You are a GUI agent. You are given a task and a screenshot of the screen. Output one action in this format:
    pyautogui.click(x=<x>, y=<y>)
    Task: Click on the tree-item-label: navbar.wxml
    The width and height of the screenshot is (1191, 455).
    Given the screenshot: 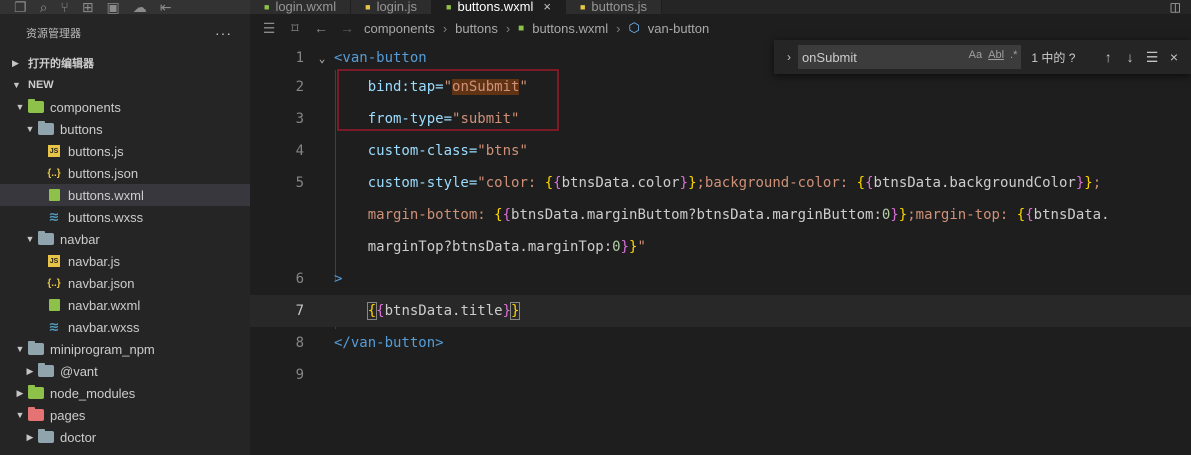 What is the action you would take?
    pyautogui.click(x=104, y=305)
    